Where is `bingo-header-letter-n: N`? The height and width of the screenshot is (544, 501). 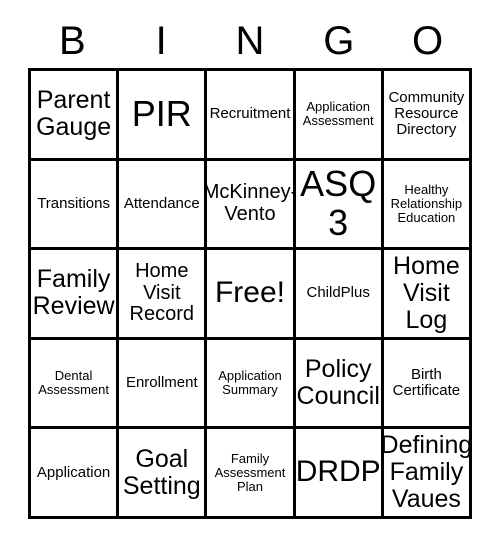
bingo-header-letter-n: N is located at coordinates (250, 41).